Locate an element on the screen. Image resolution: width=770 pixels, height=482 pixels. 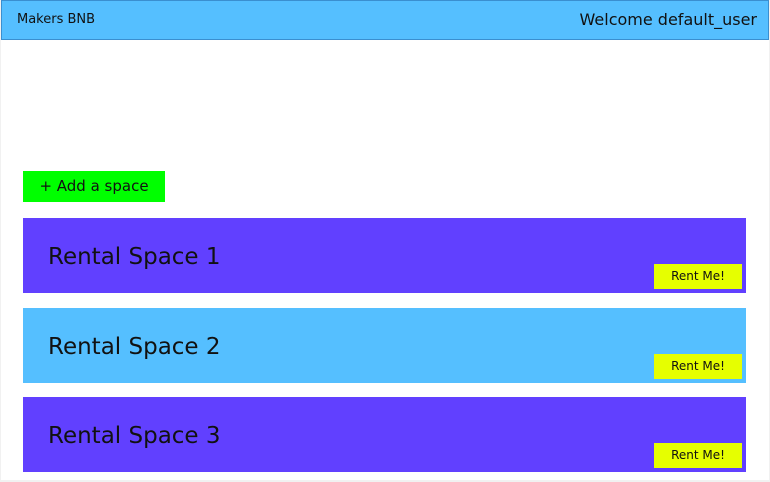
top-nav-bar: Makers BNB Welcome default_user is located at coordinates (385, 20).